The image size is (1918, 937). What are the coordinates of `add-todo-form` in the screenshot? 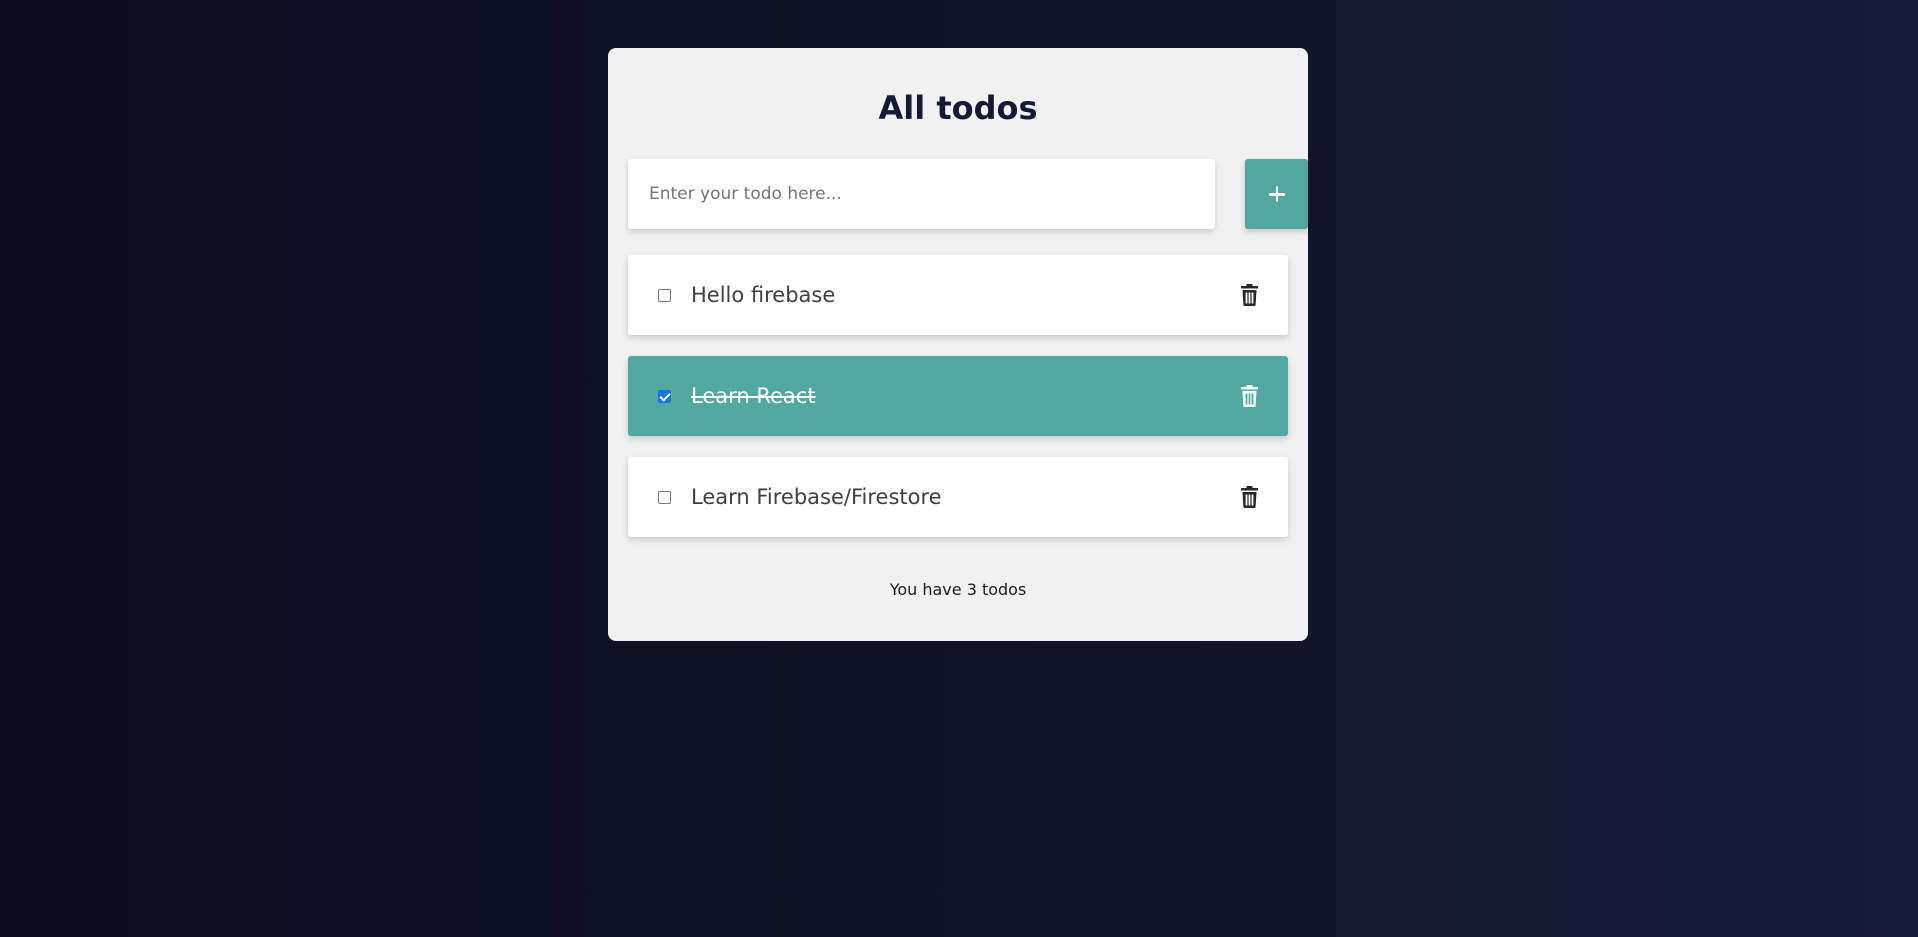 It's located at (968, 194).